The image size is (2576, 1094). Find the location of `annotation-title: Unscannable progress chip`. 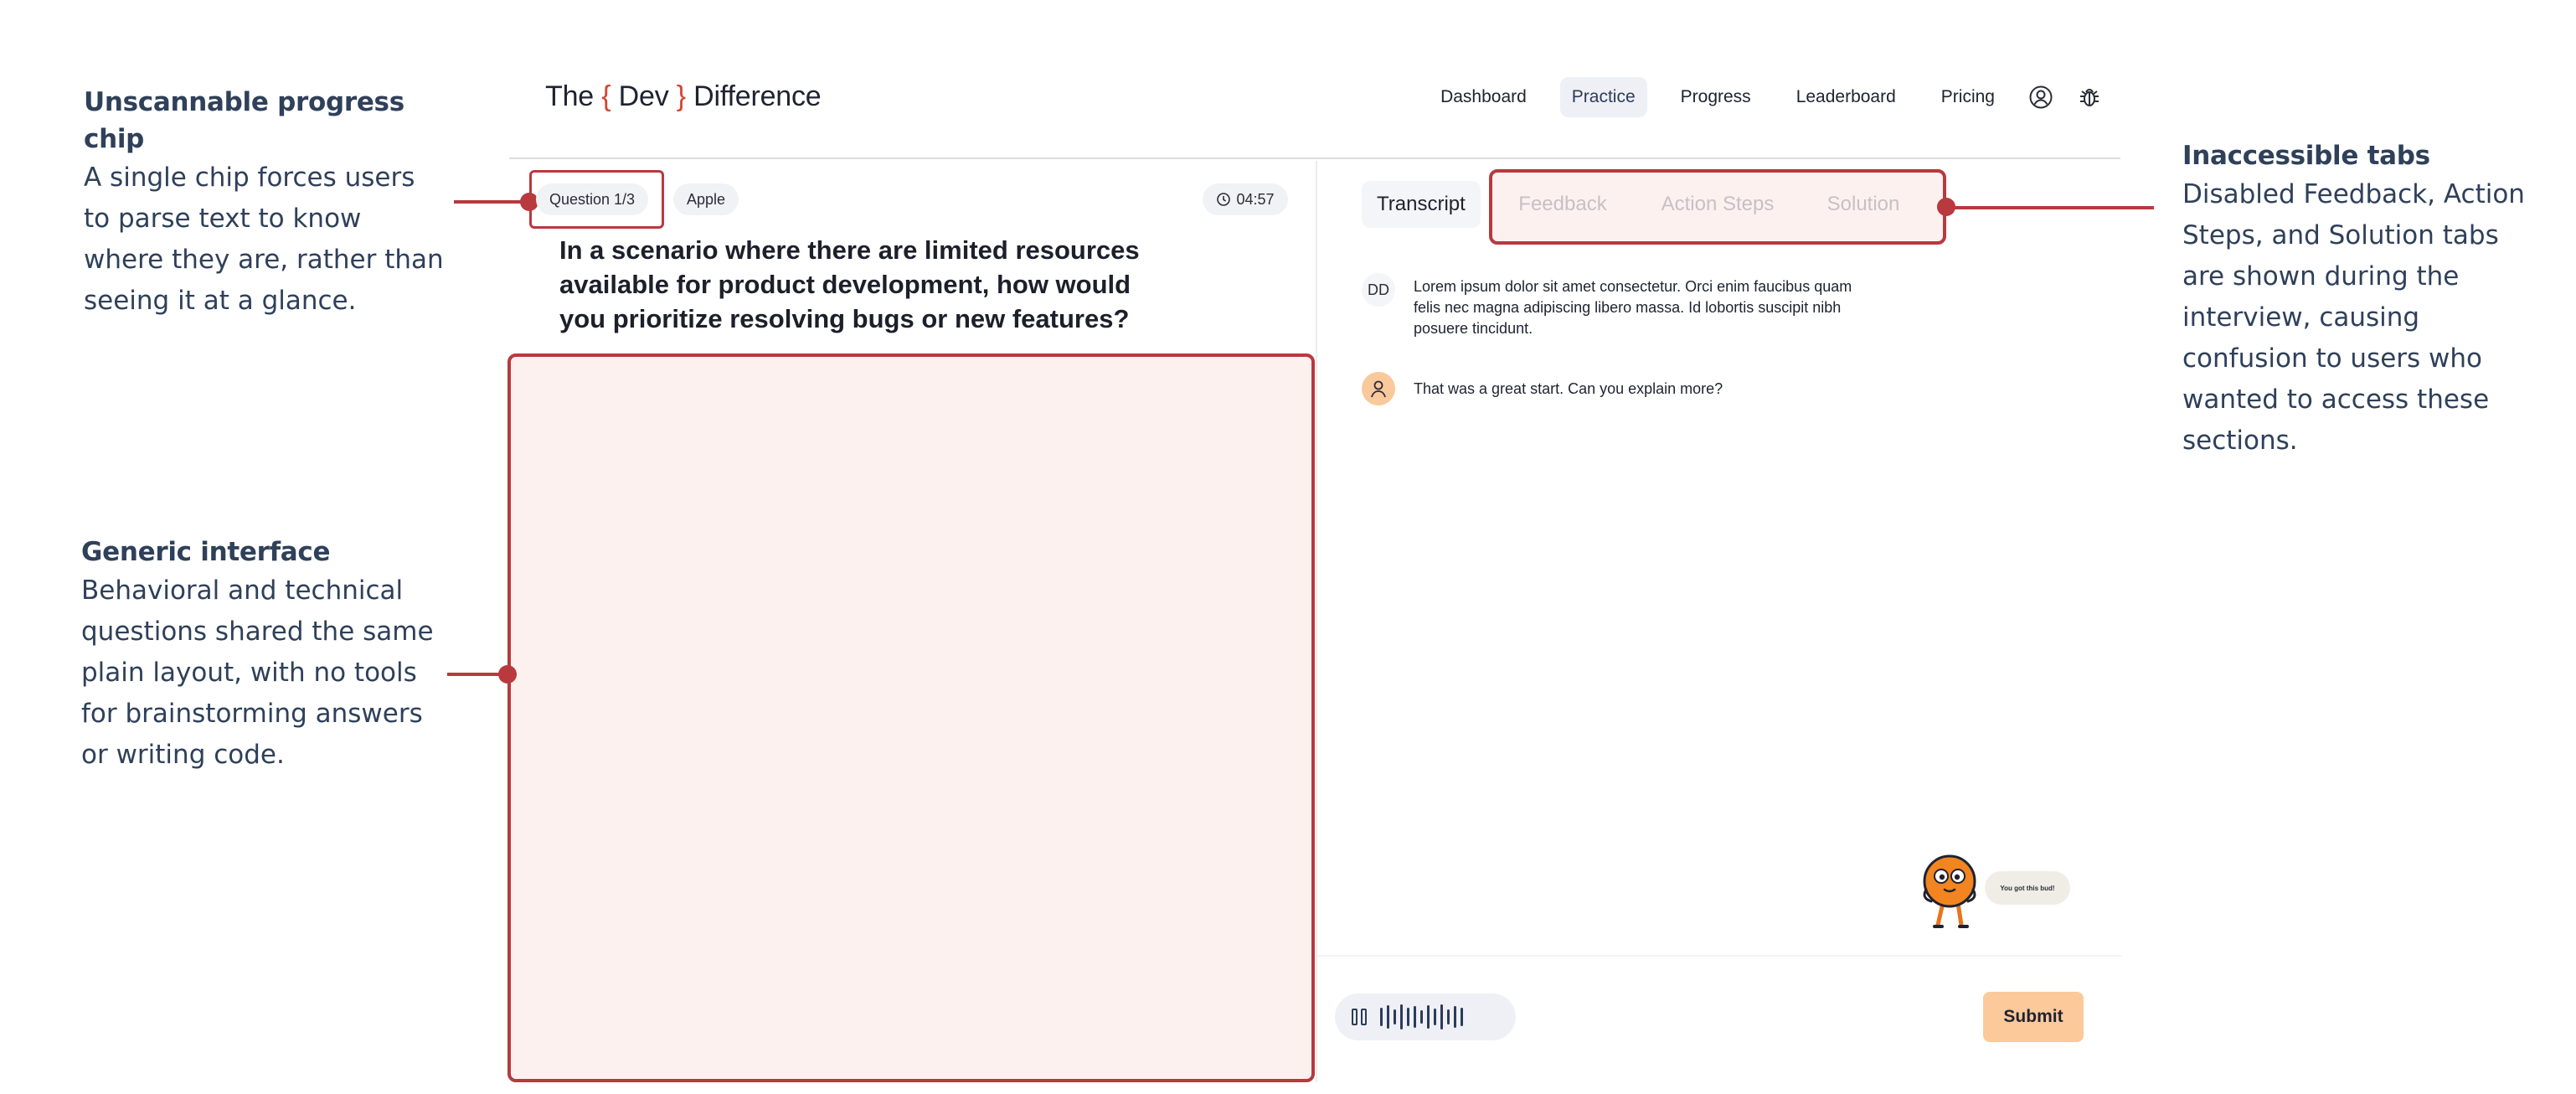

annotation-title: Unscannable progress chip is located at coordinates (244, 120).